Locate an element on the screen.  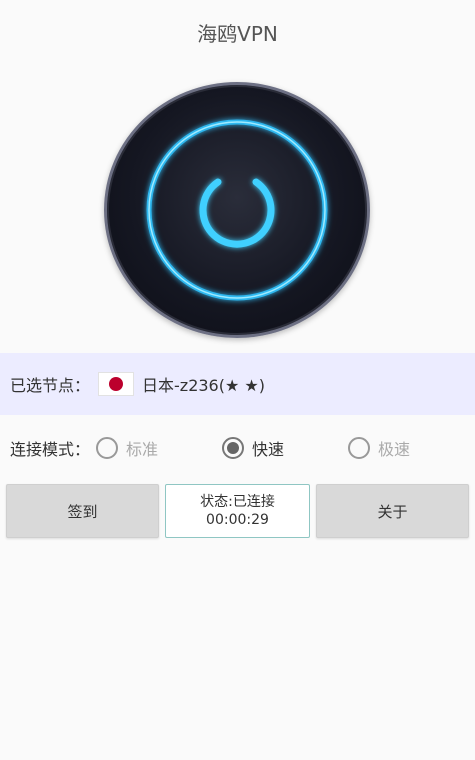
app-title-bar: 海鸥VPN is located at coordinates (237, 32).